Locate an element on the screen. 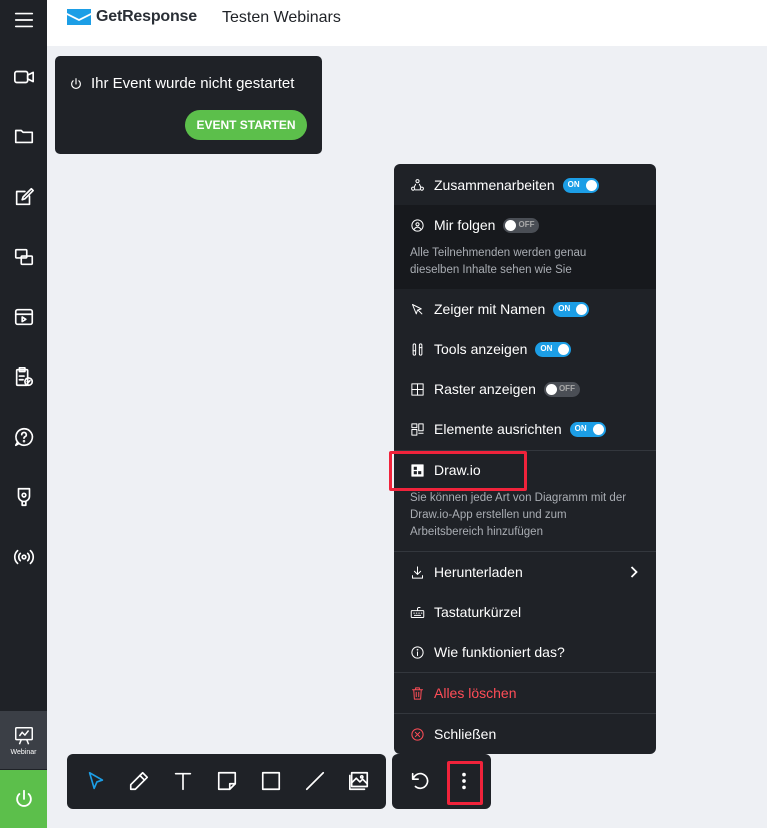  menu-item-align-elements: Elemente ausrichten ON is located at coordinates (525, 429).